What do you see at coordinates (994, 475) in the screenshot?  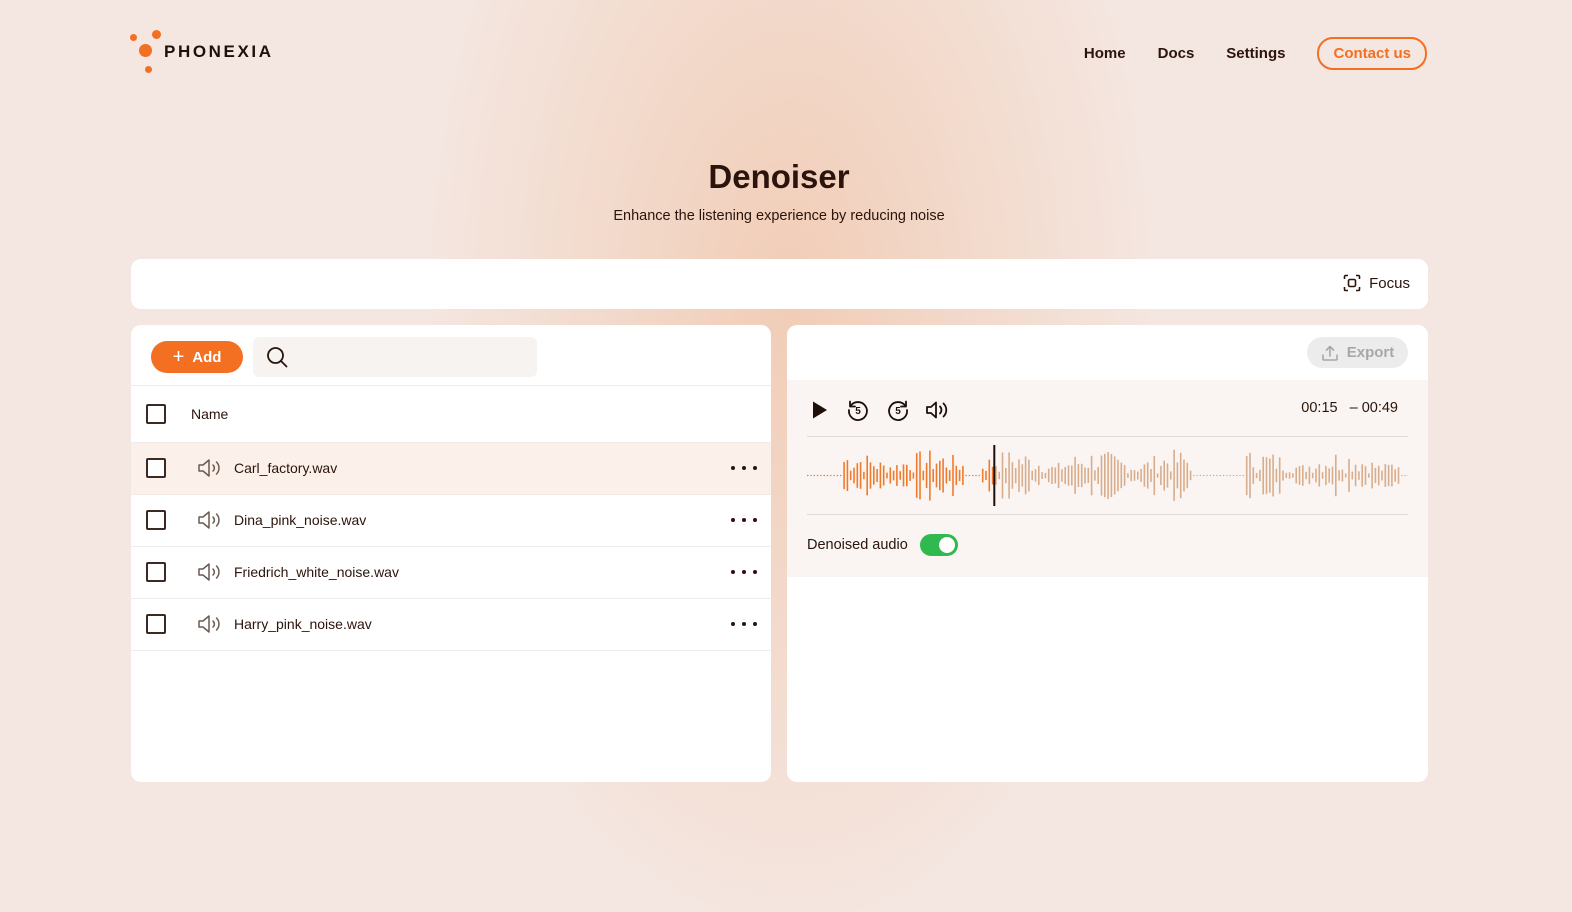 I see `playhead` at bounding box center [994, 475].